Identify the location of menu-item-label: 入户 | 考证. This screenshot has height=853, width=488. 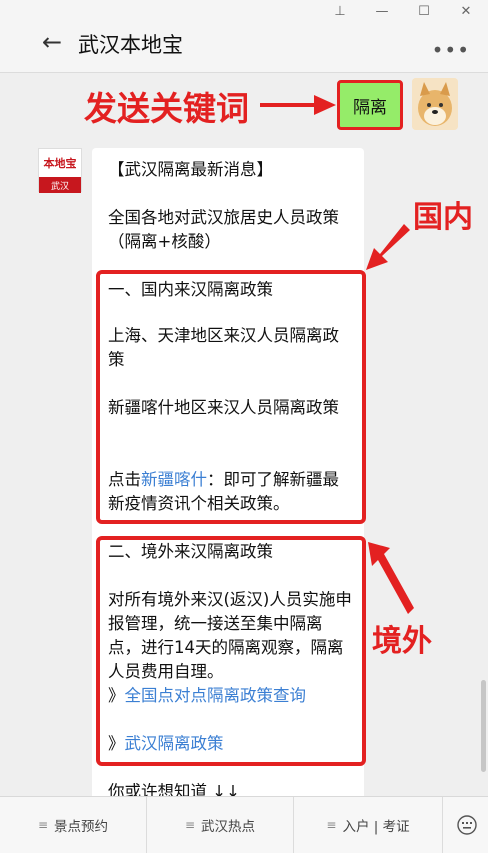
(376, 827).